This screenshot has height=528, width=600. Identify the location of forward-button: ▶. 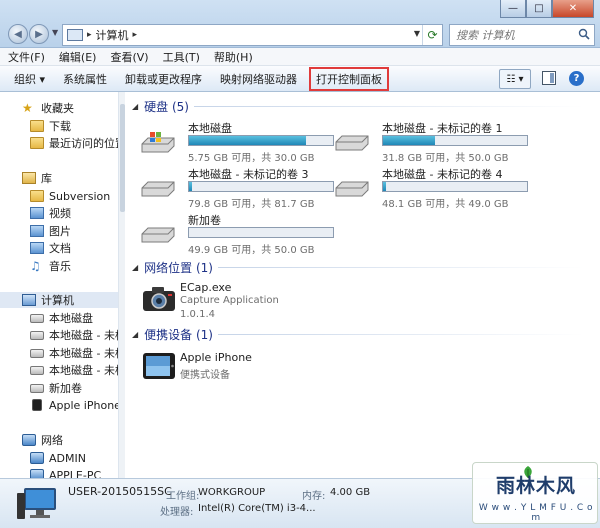
(39, 34).